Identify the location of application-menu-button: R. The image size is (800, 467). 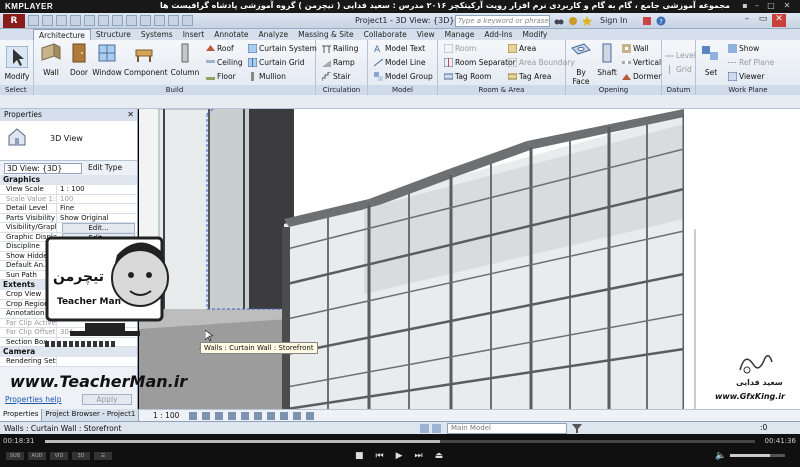
(14, 21).